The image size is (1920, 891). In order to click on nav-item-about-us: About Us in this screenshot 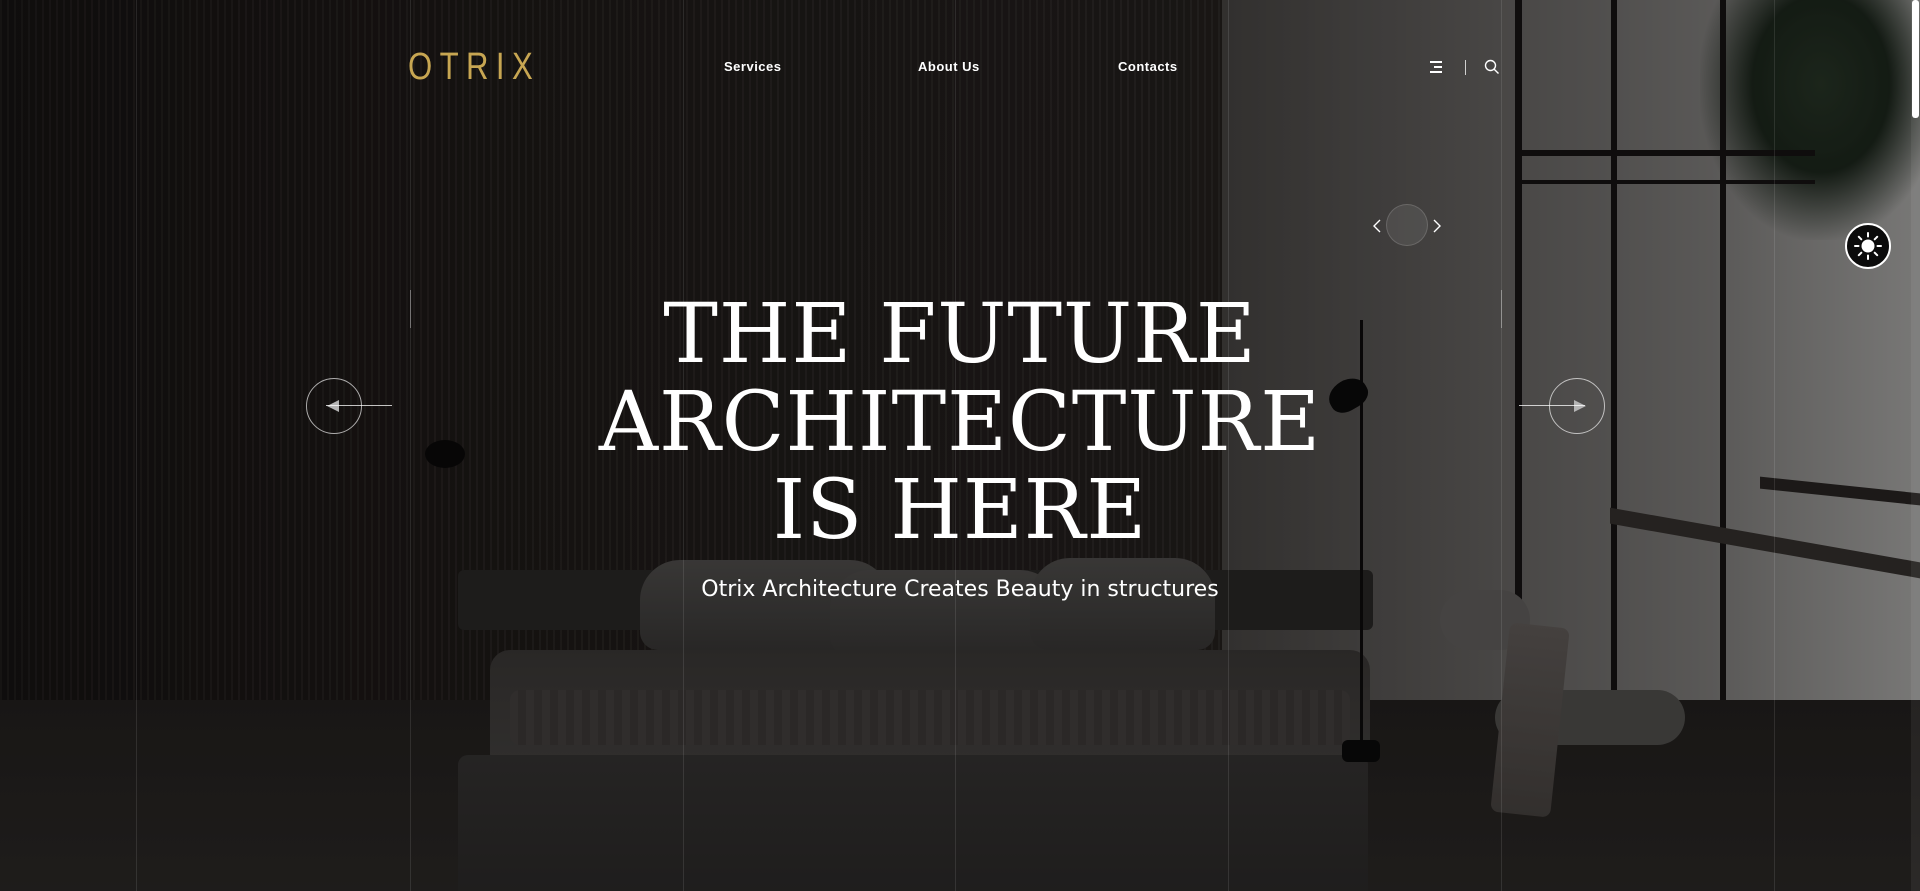, I will do `click(949, 66)`.